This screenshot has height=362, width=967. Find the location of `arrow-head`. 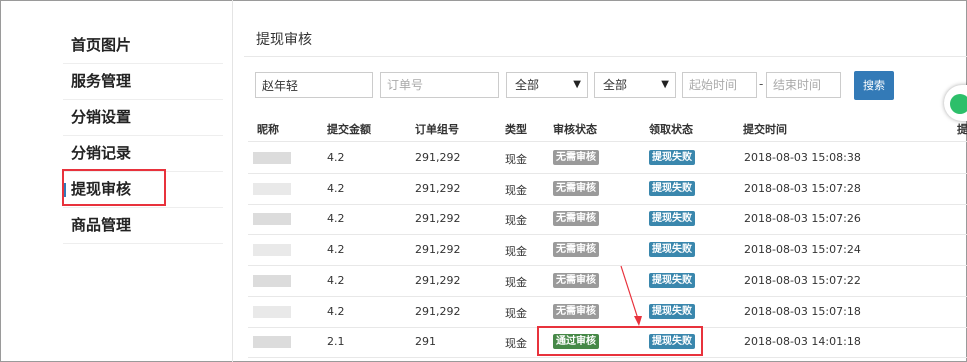

arrow-head is located at coordinates (638, 321).